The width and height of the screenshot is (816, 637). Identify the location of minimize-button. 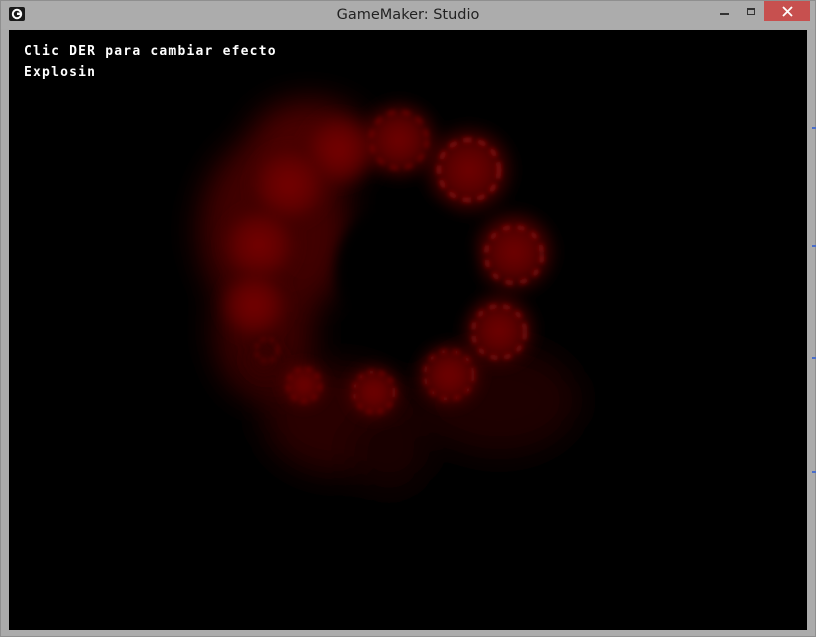
(724, 11).